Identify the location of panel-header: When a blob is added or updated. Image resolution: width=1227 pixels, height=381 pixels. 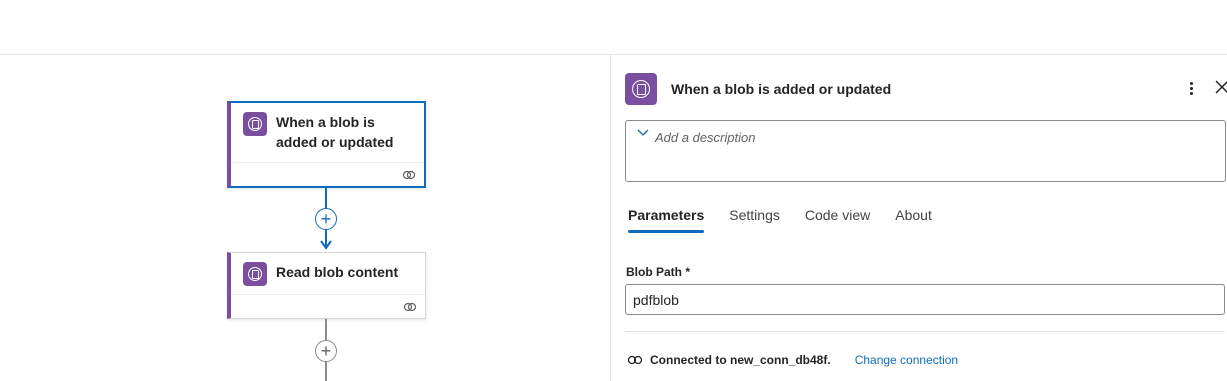
(926, 89).